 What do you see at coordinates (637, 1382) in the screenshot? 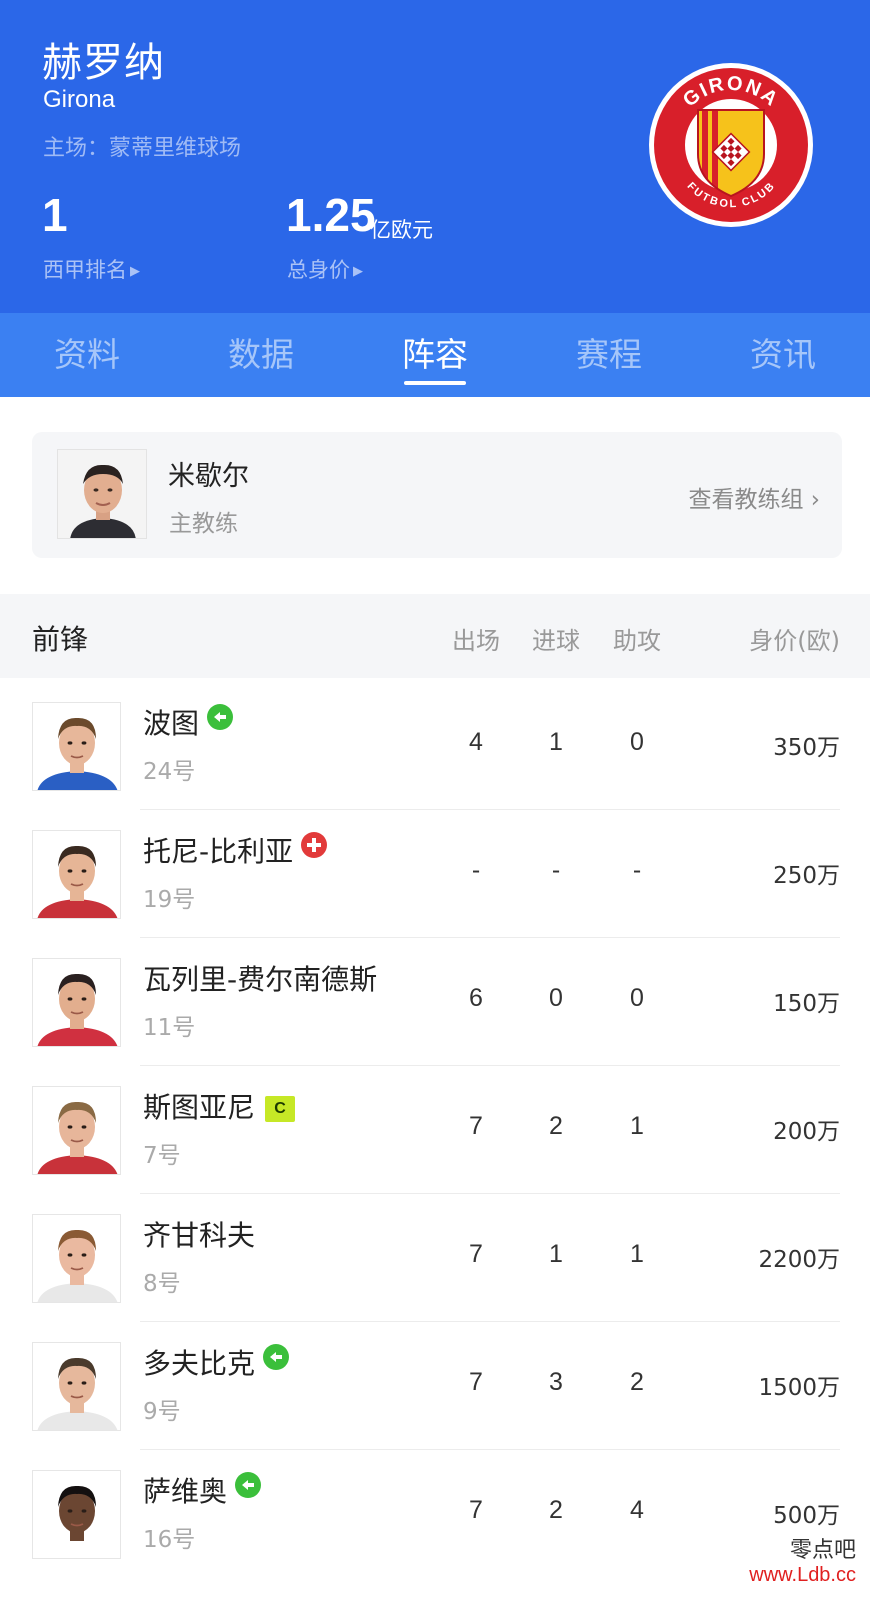
I see `player-assists: 2` at bounding box center [637, 1382].